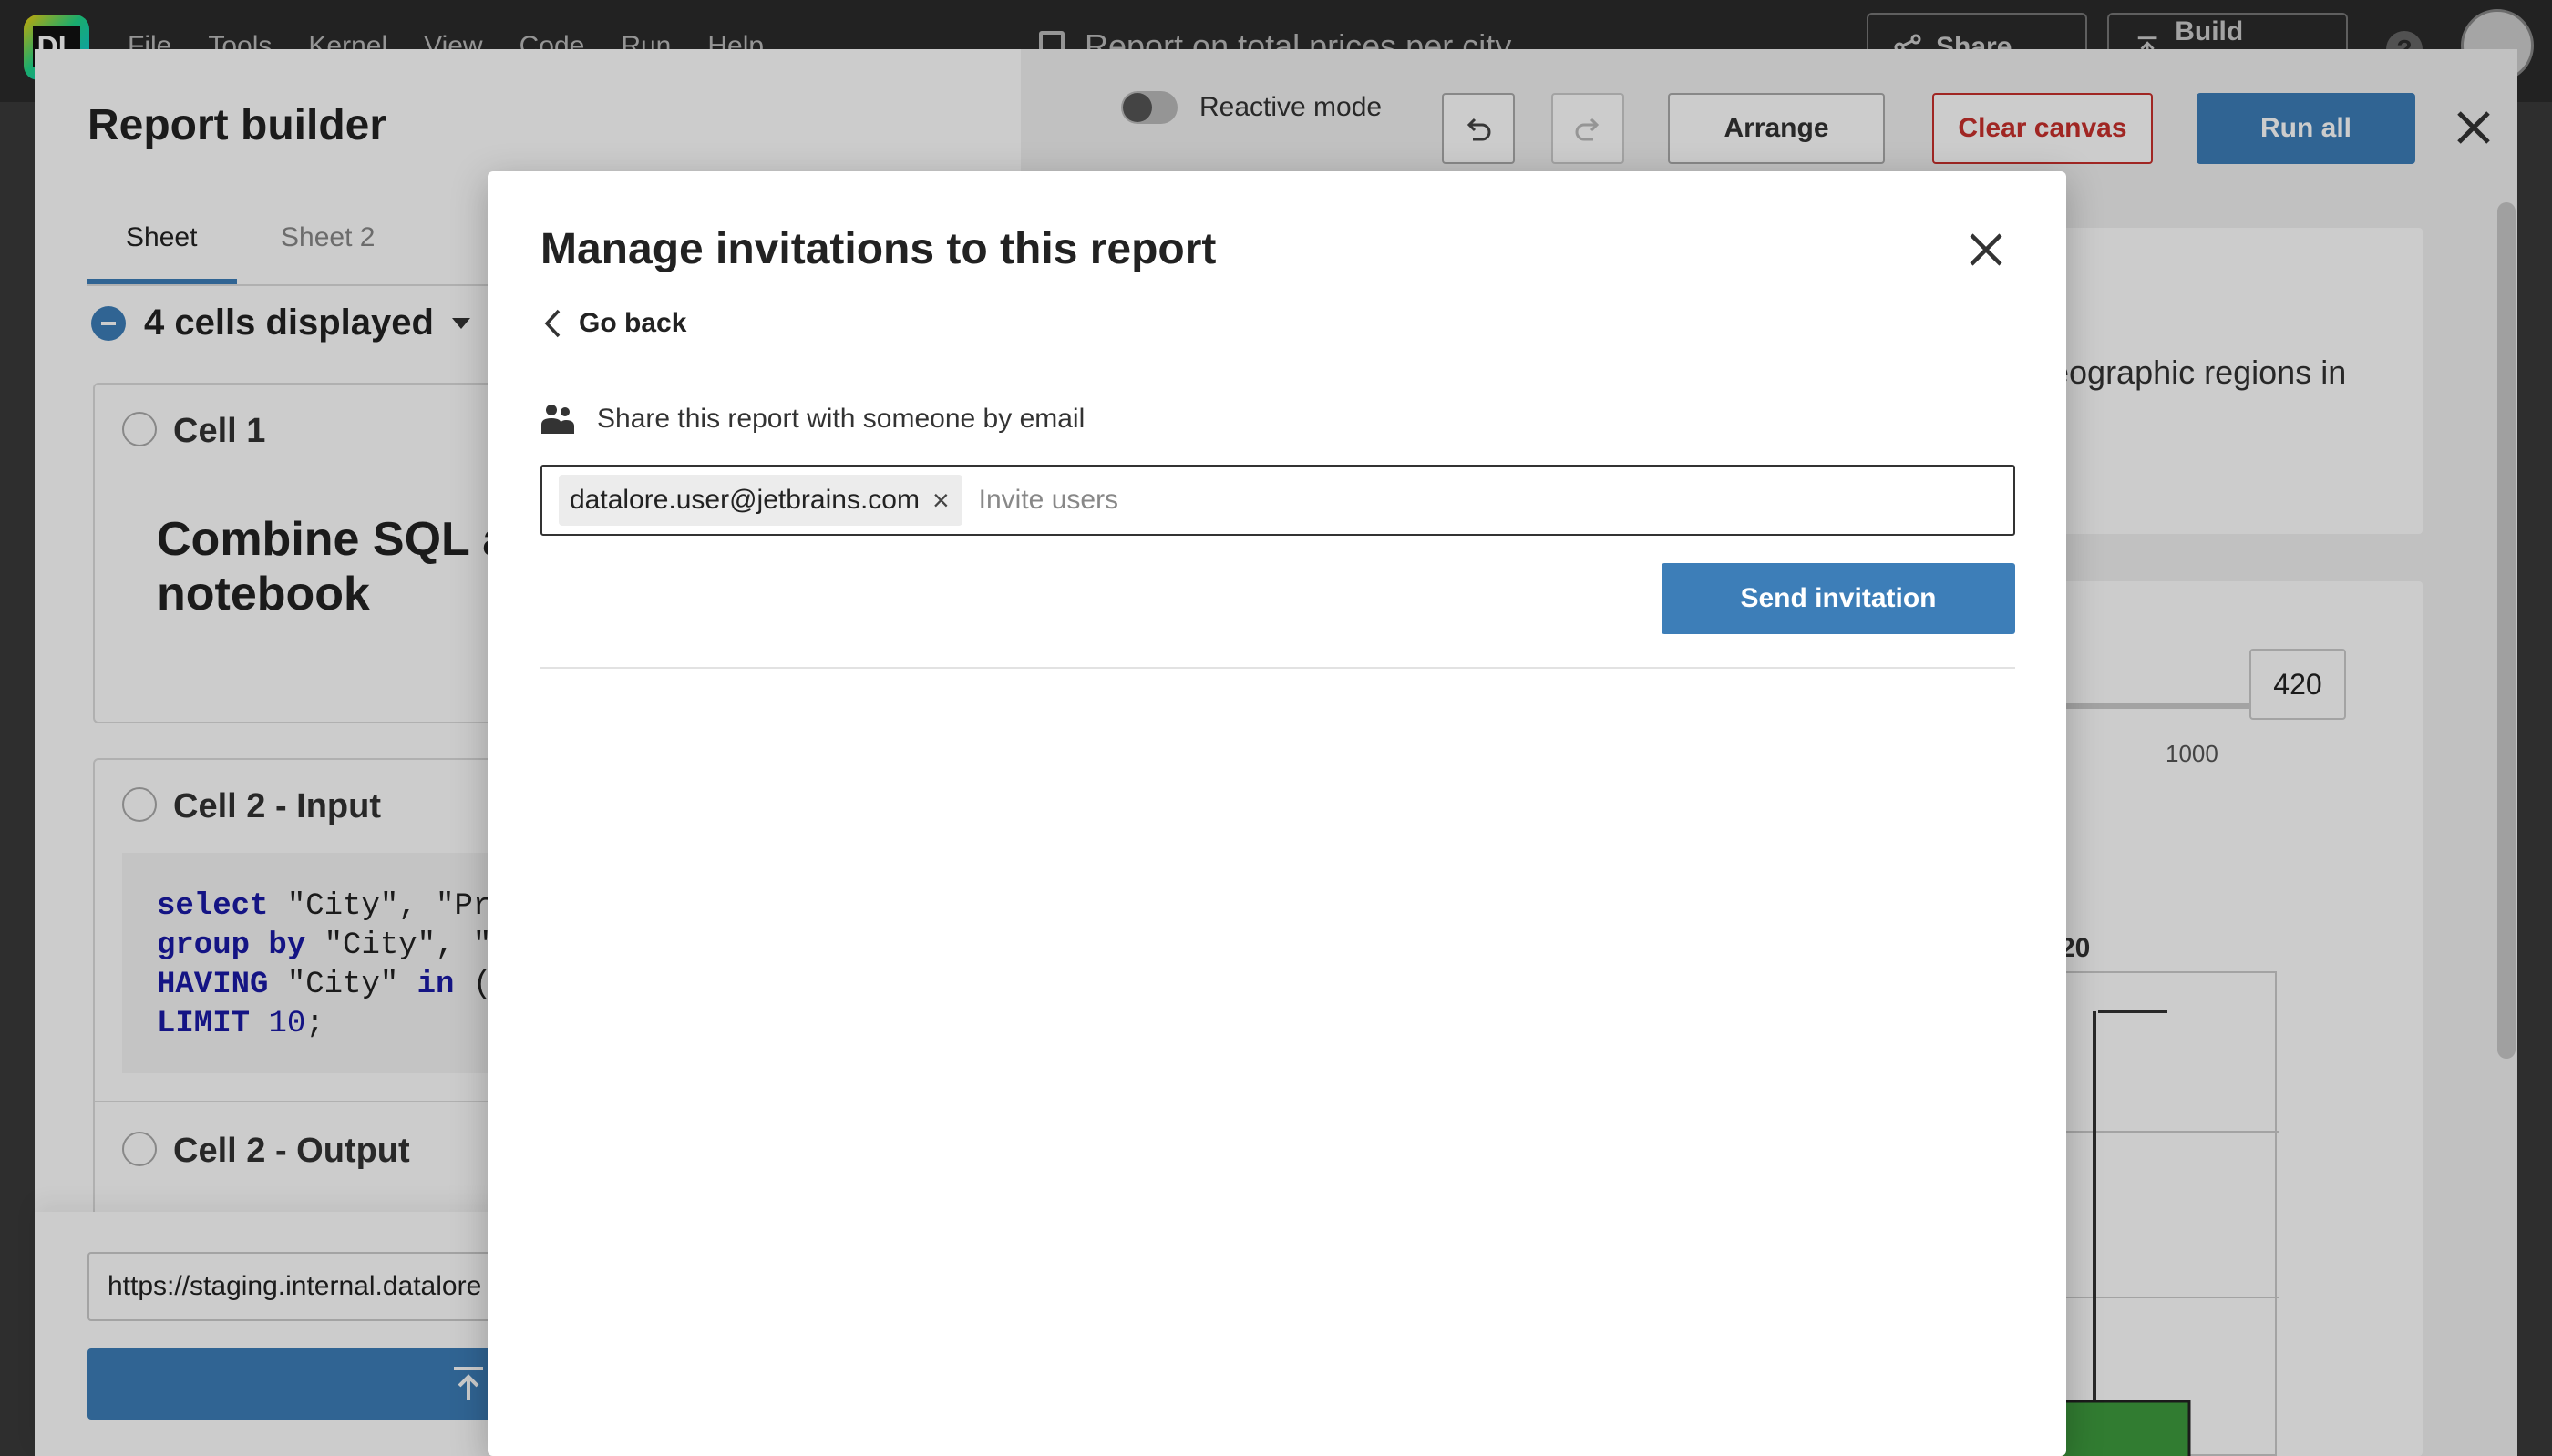 The height and width of the screenshot is (1456, 2552). What do you see at coordinates (633, 323) in the screenshot?
I see `go-back-label: Go back` at bounding box center [633, 323].